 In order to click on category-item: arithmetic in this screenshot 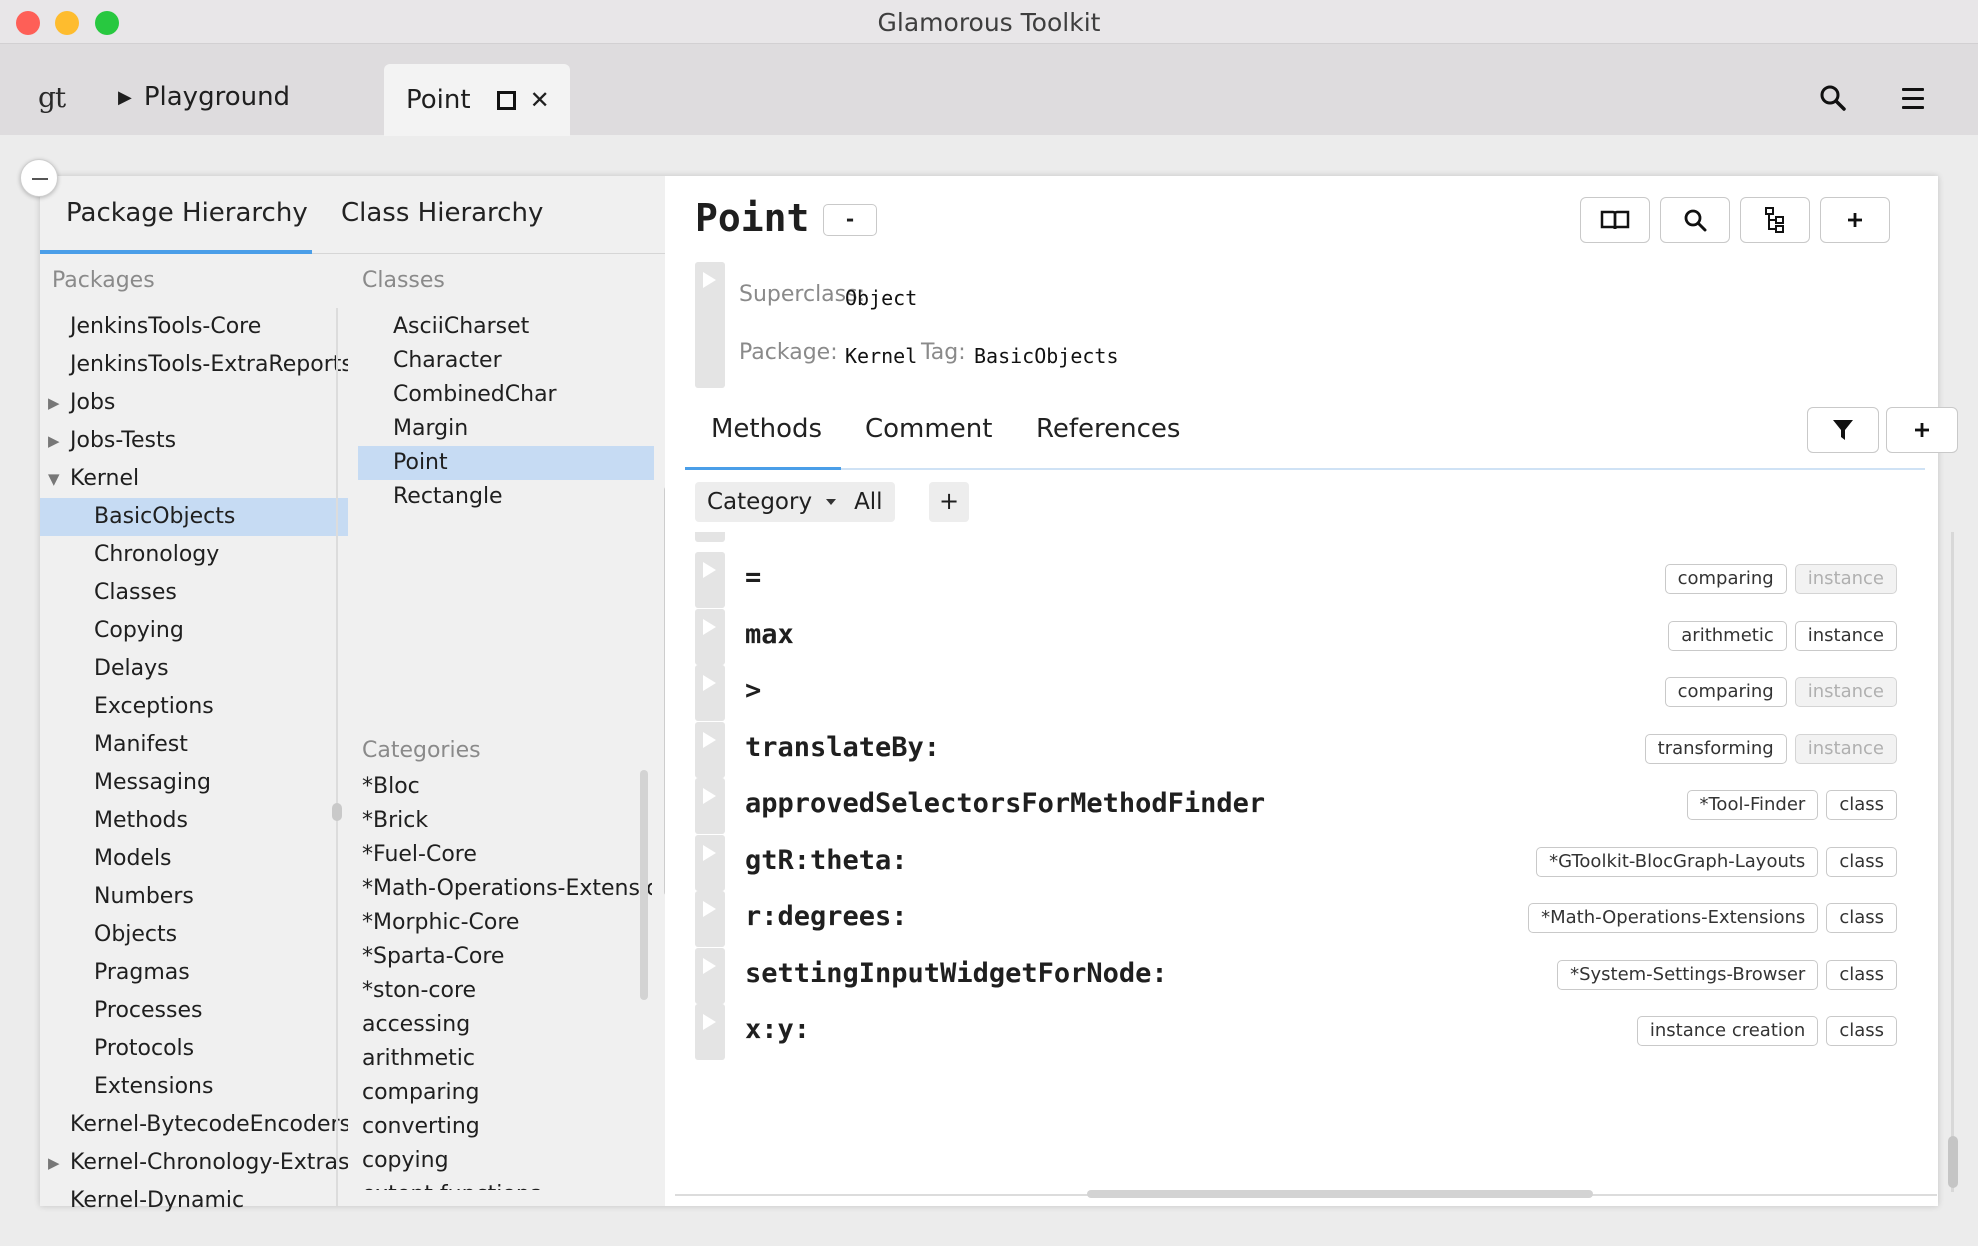, I will do `click(507, 1059)`.